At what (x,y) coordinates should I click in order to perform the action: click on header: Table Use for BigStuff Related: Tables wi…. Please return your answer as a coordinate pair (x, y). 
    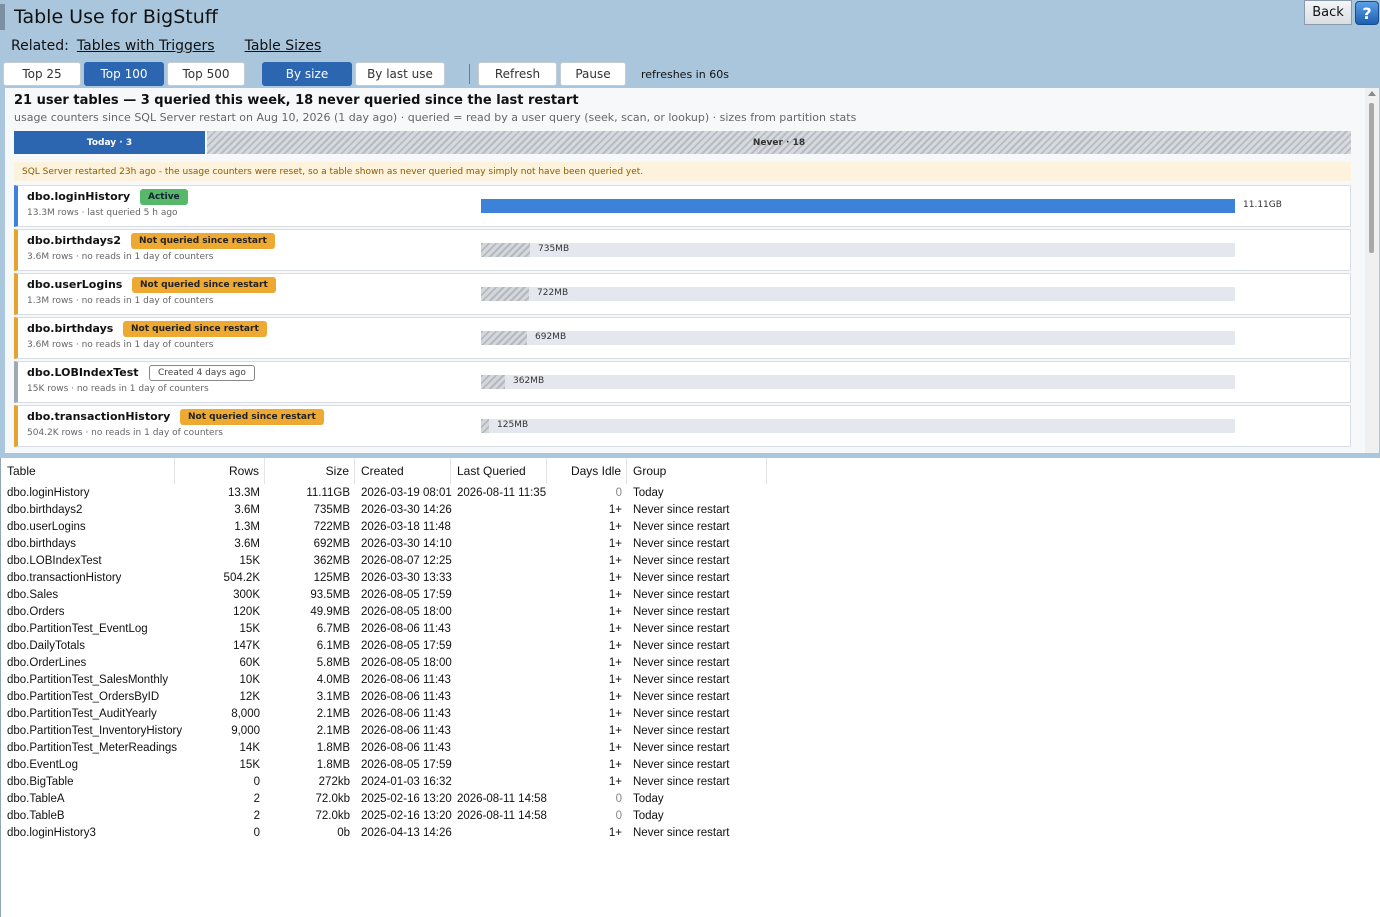
    Looking at the image, I should click on (690, 44).